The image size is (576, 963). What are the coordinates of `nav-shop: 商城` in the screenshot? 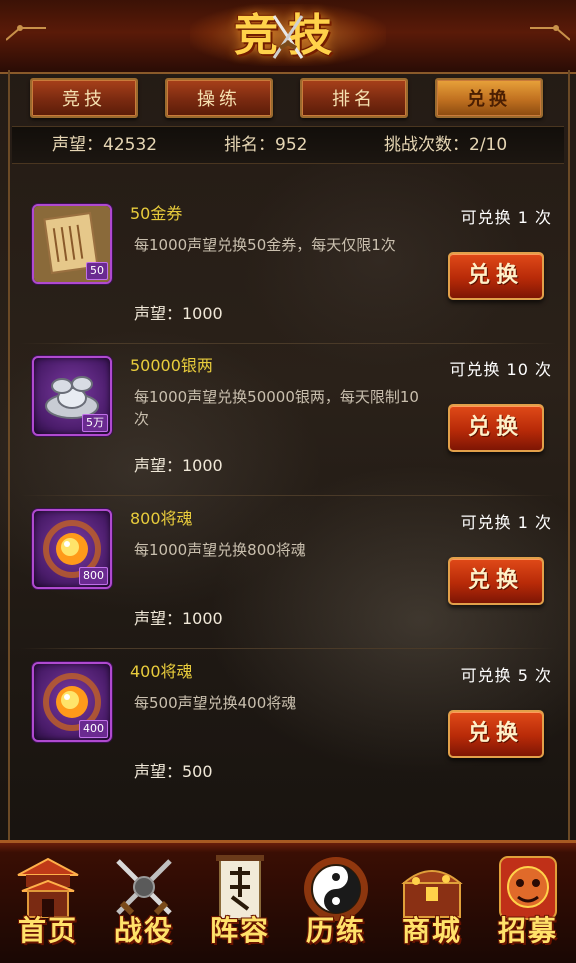 It's located at (432, 903).